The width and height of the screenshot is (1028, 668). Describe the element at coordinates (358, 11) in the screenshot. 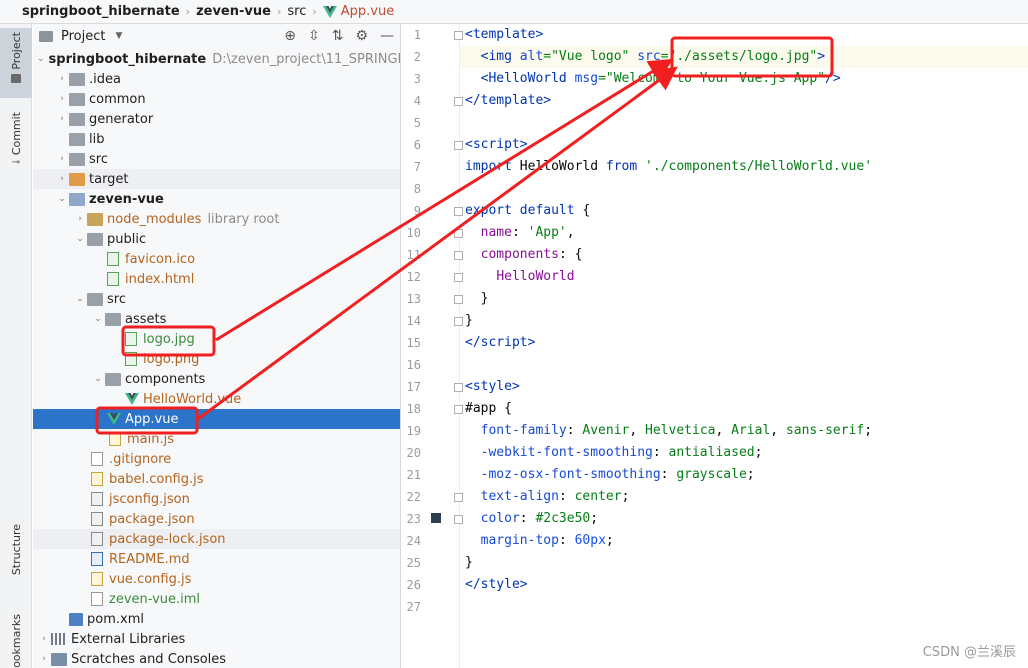

I see `breadcrumb-file: App.vue` at that location.